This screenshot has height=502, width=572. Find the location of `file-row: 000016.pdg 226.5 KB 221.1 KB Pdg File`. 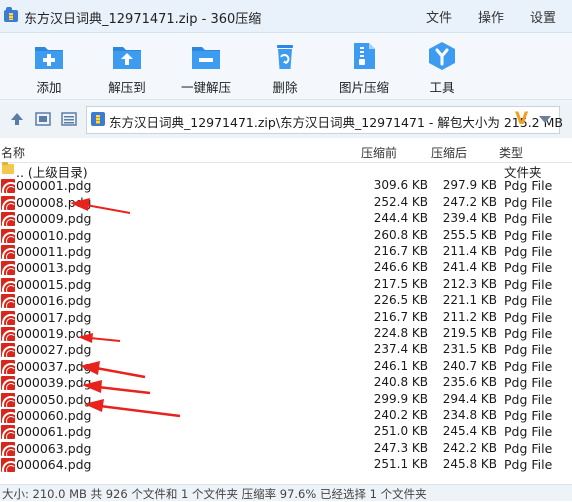

file-row: 000016.pdg 226.5 KB 221.1 KB Pdg File is located at coordinates (286, 301).